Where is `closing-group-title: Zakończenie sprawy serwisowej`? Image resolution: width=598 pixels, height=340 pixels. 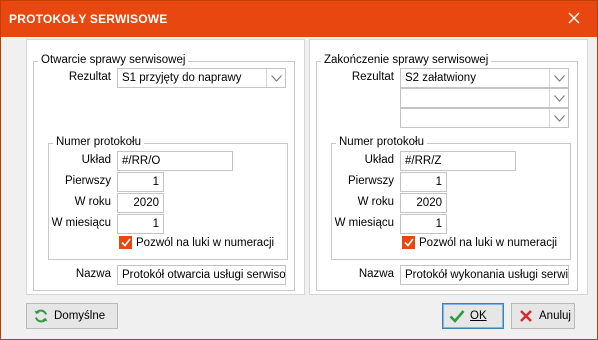 closing-group-title: Zakończenie sprawy serwisowej is located at coordinates (406, 60).